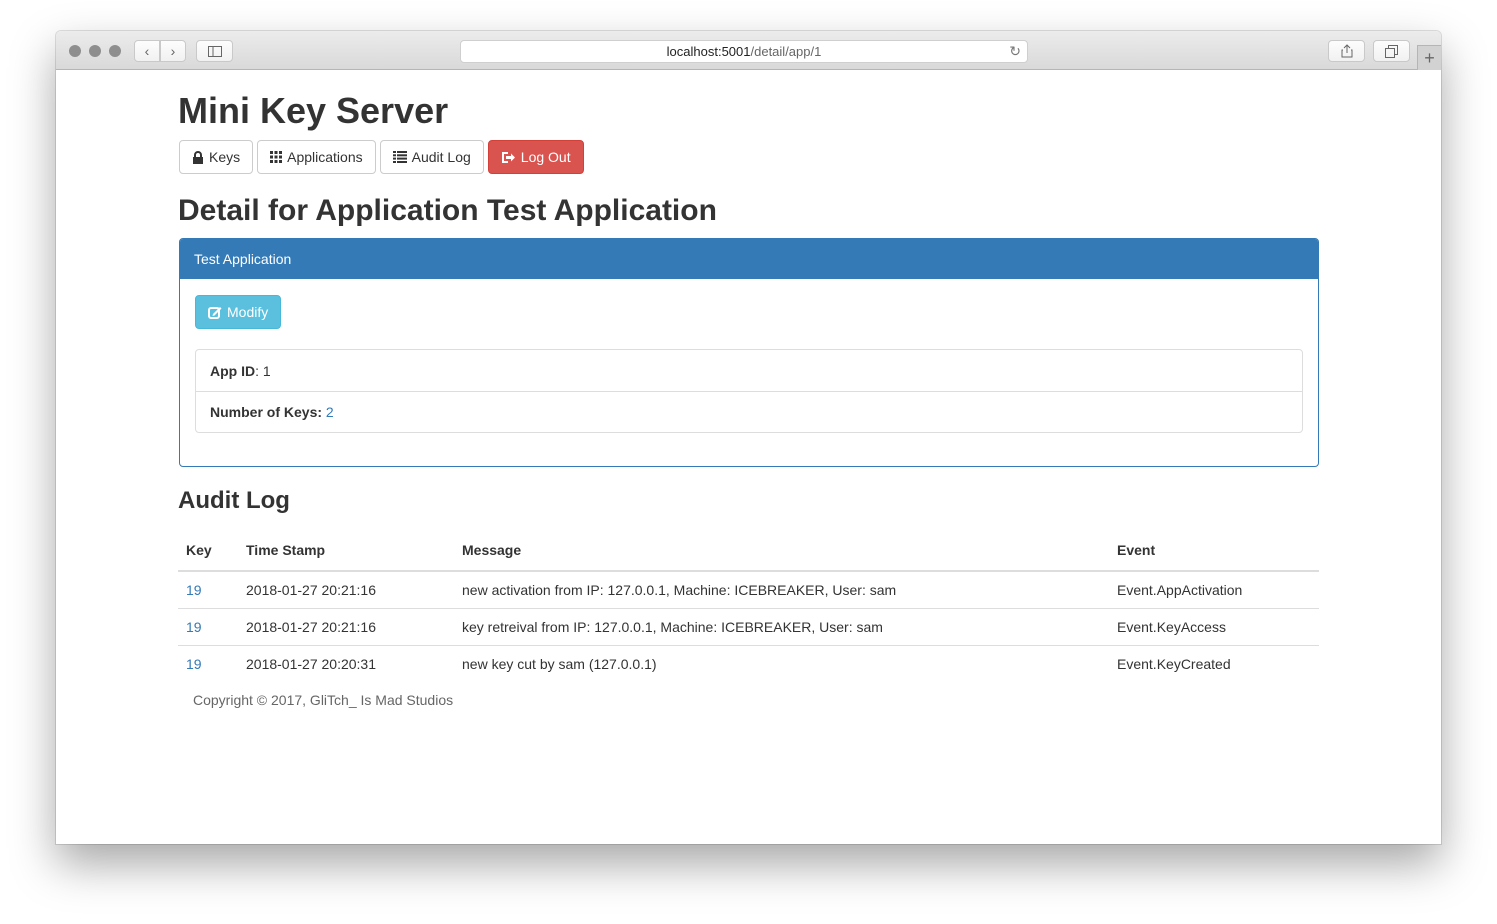 The width and height of the screenshot is (1497, 924). I want to click on list-icon, so click(399, 157).